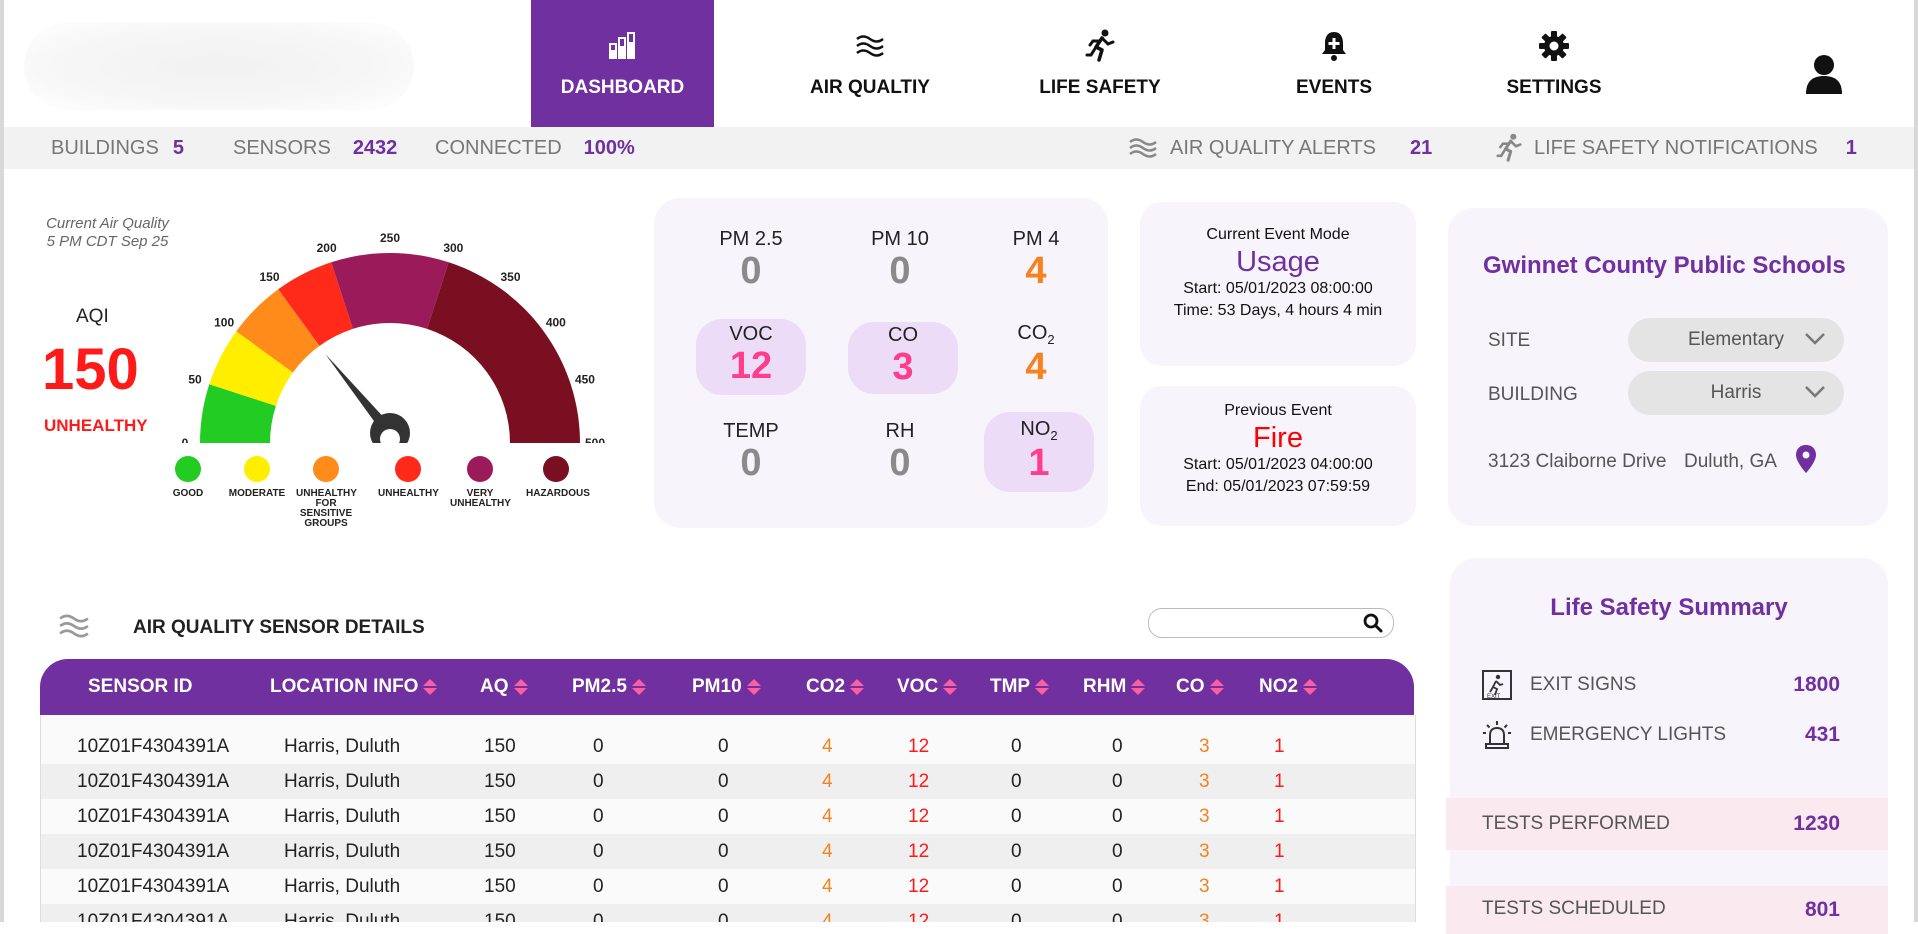 Image resolution: width=1918 pixels, height=934 pixels. I want to click on metric-value: 4, so click(1036, 367).